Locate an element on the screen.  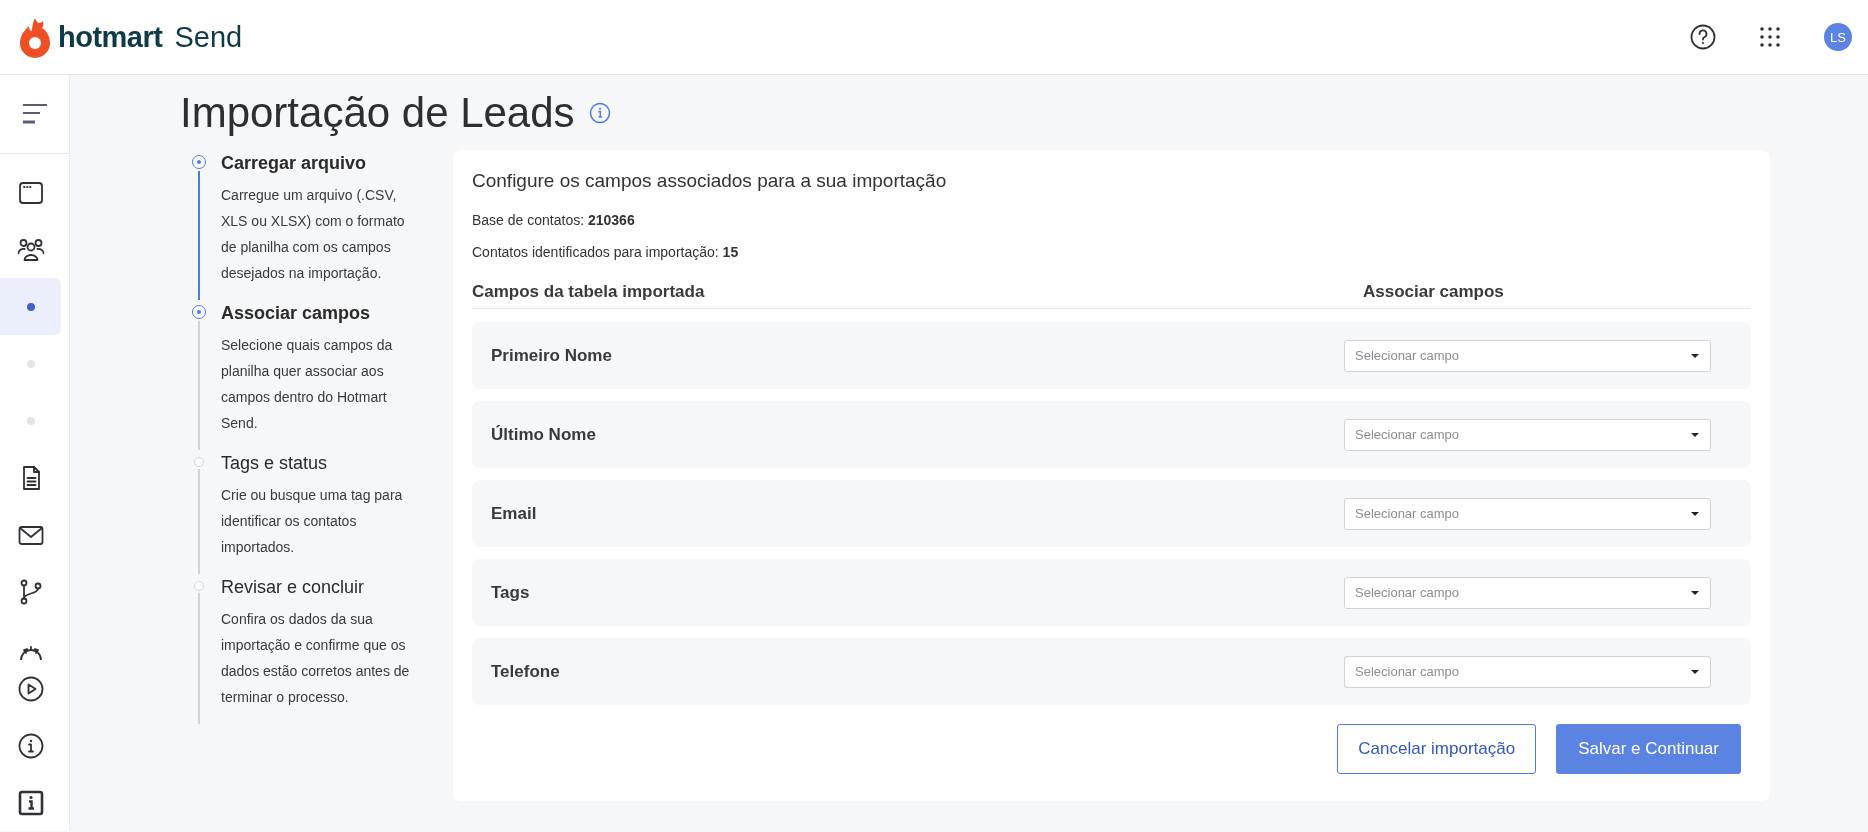
field-name: Email is located at coordinates (514, 513).